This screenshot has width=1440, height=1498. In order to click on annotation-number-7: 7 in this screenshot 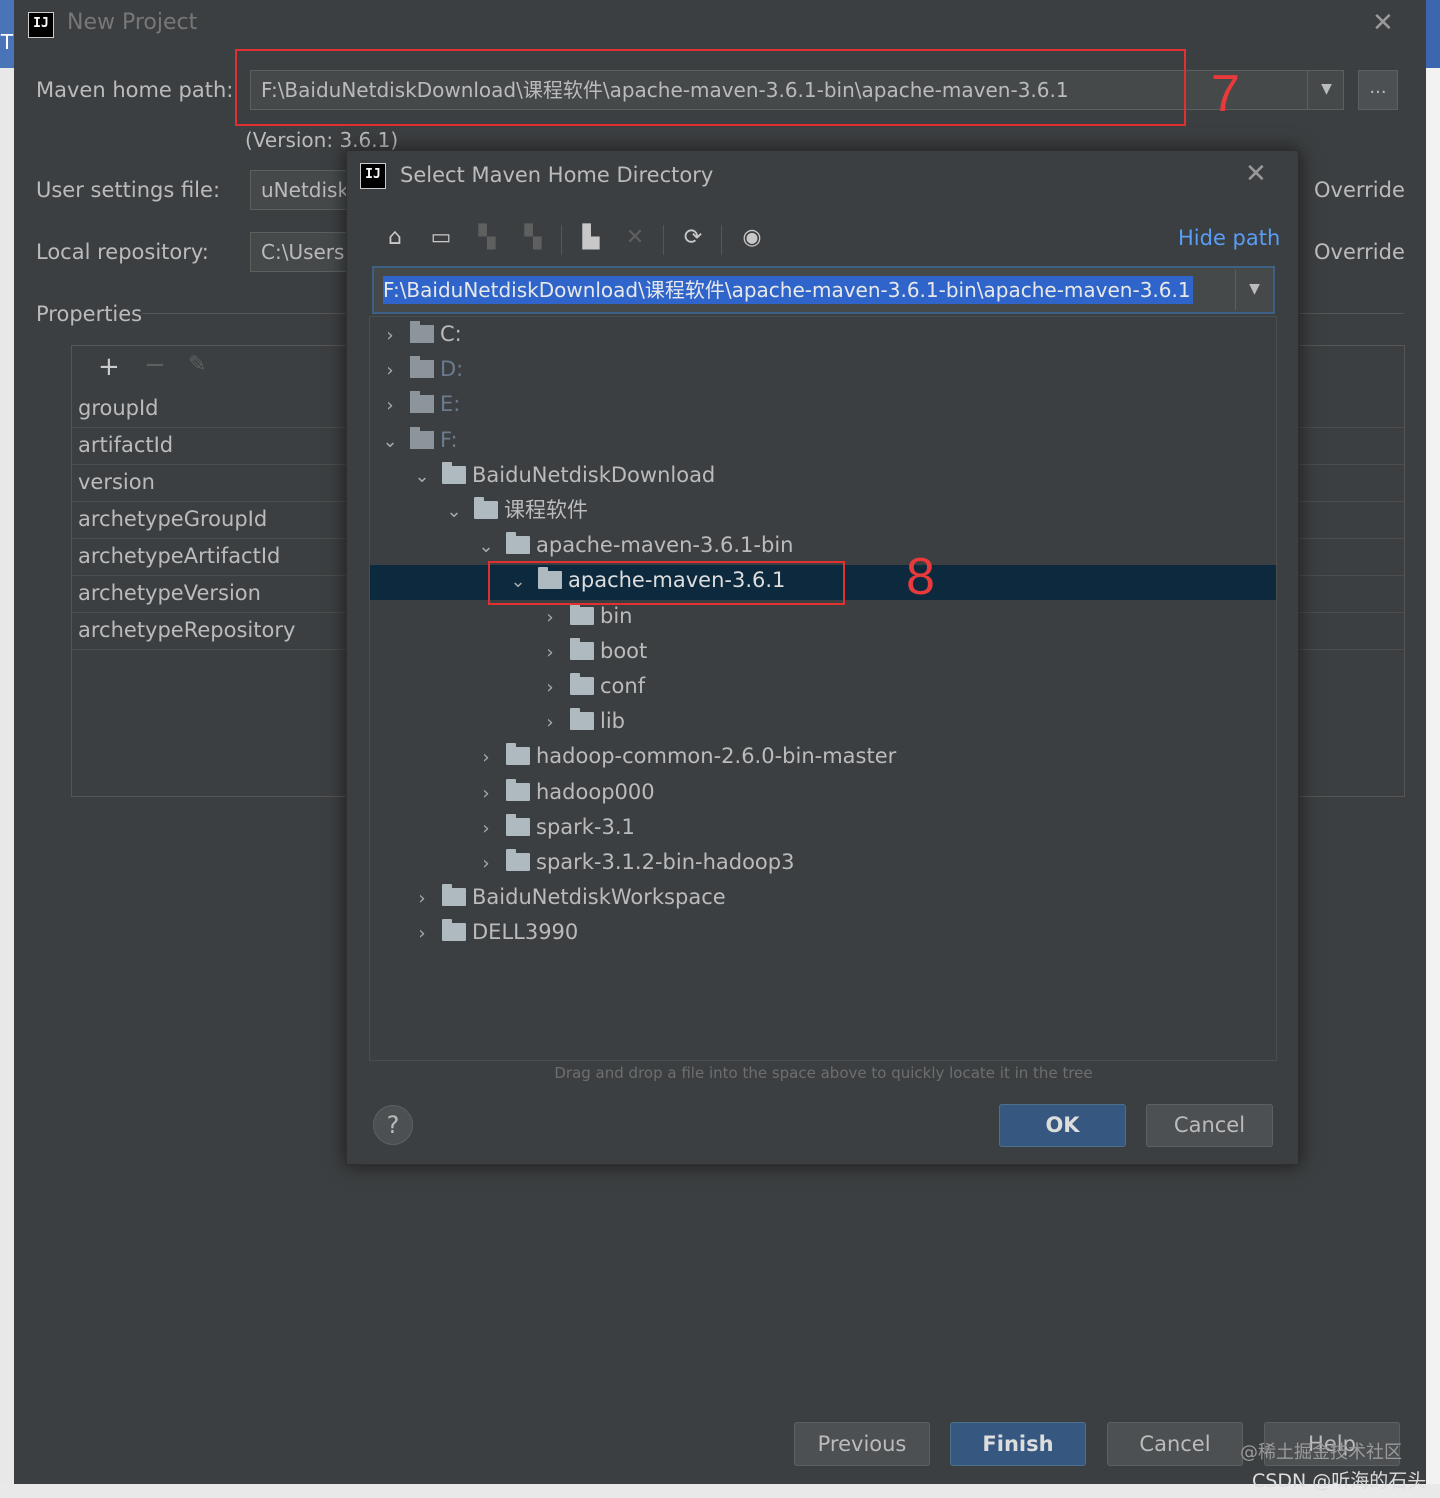, I will do `click(1225, 94)`.